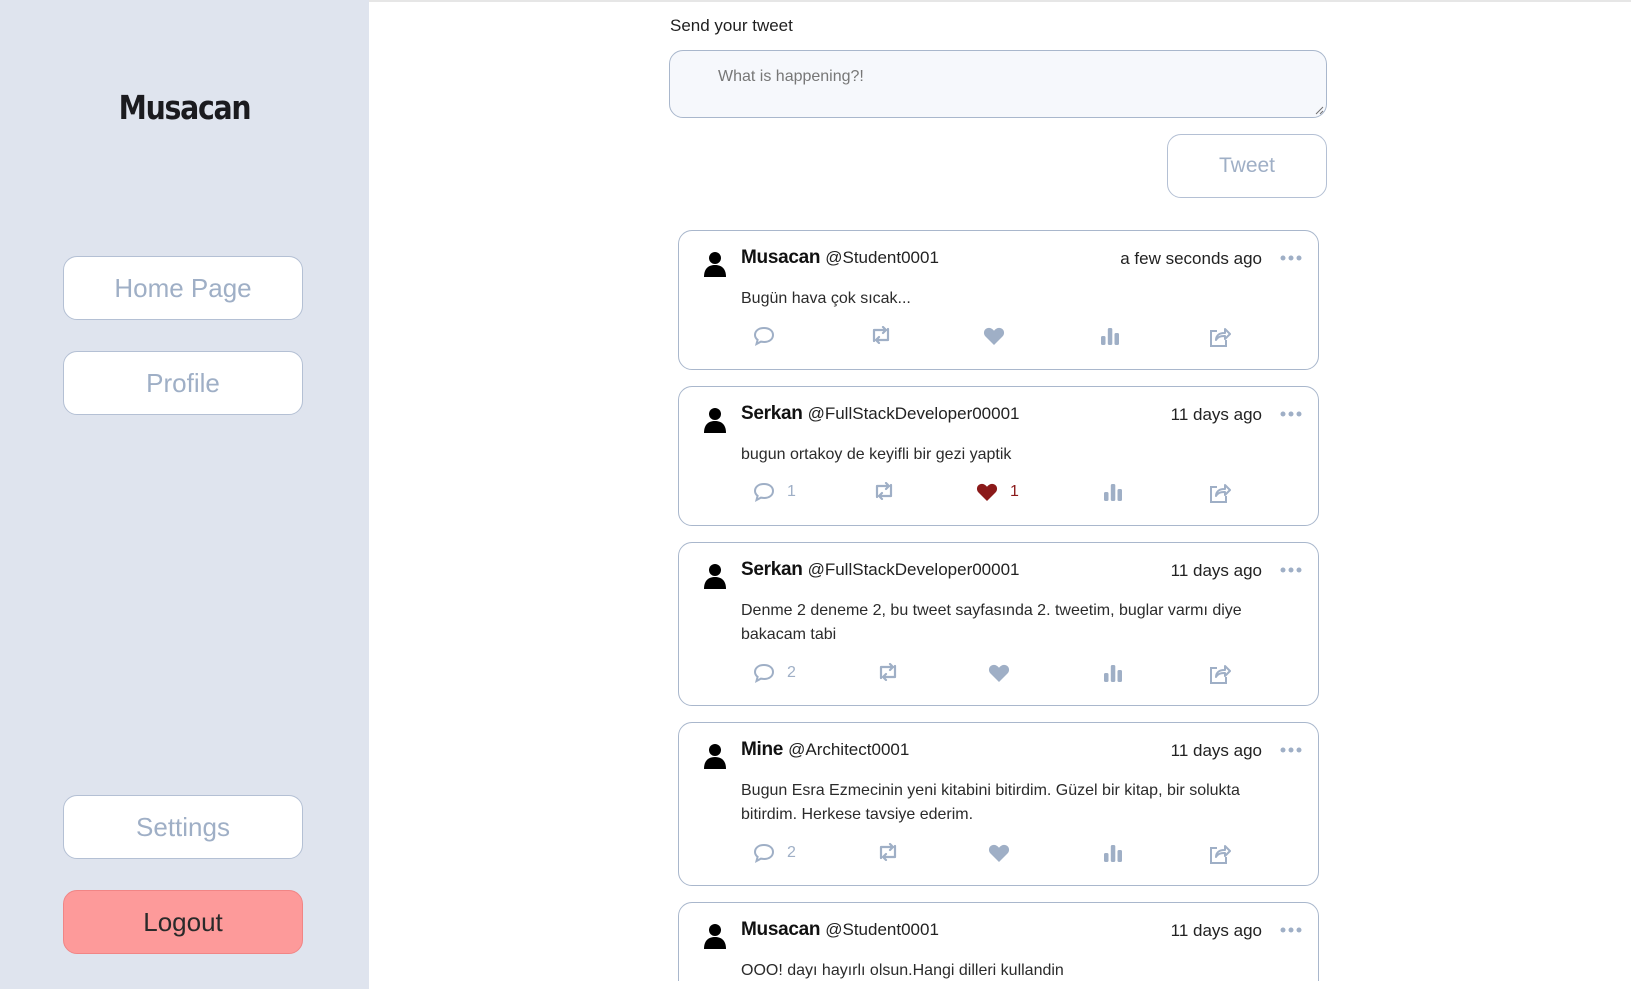 The height and width of the screenshot is (989, 1631). Describe the element at coordinates (183, 827) in the screenshot. I see `settings-button: Settings` at that location.